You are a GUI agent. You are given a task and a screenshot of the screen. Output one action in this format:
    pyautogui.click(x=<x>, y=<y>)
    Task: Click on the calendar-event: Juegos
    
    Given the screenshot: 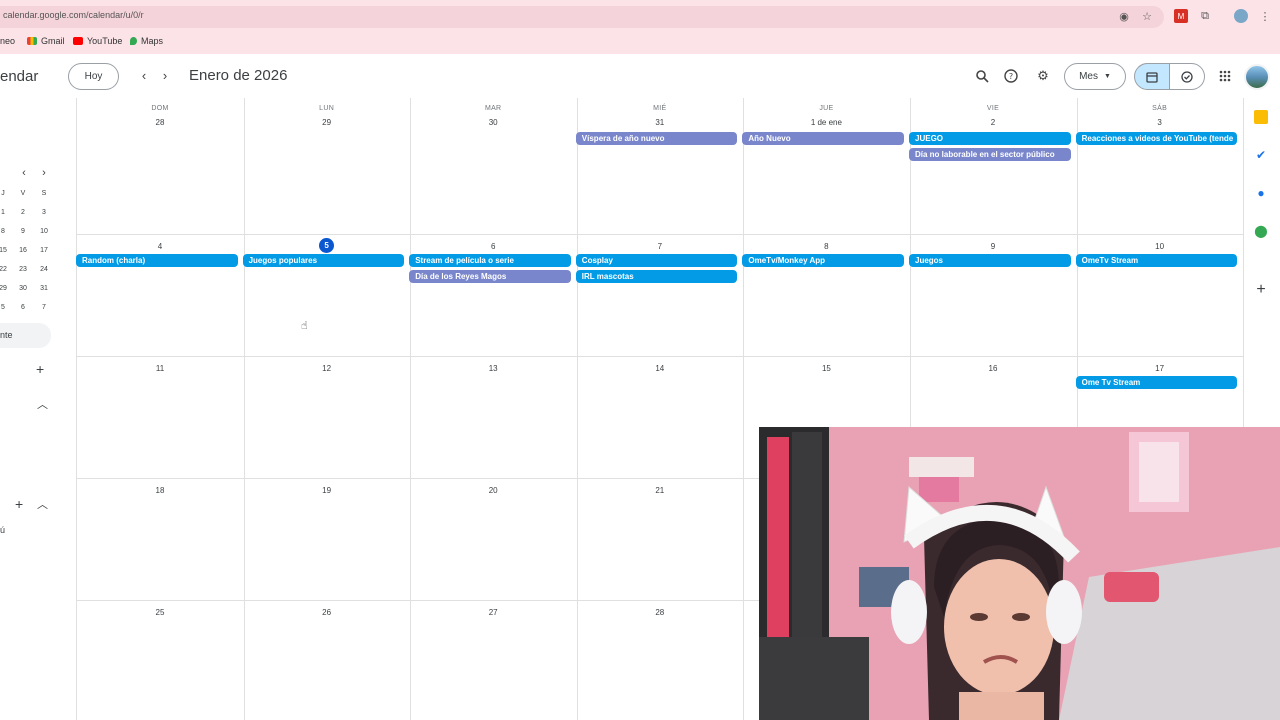 What is the action you would take?
    pyautogui.click(x=990, y=260)
    